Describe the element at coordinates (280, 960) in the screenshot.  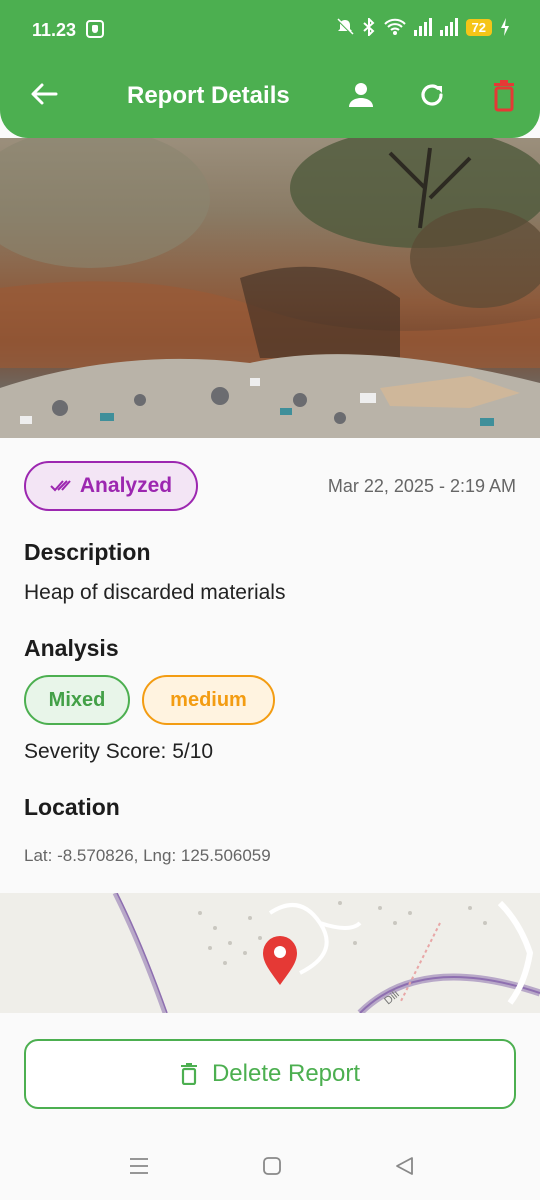
I see `map-pin-icon` at that location.